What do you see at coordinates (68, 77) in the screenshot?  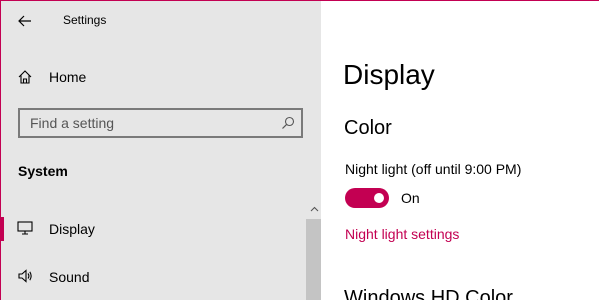 I see `nav-home-label: Home` at bounding box center [68, 77].